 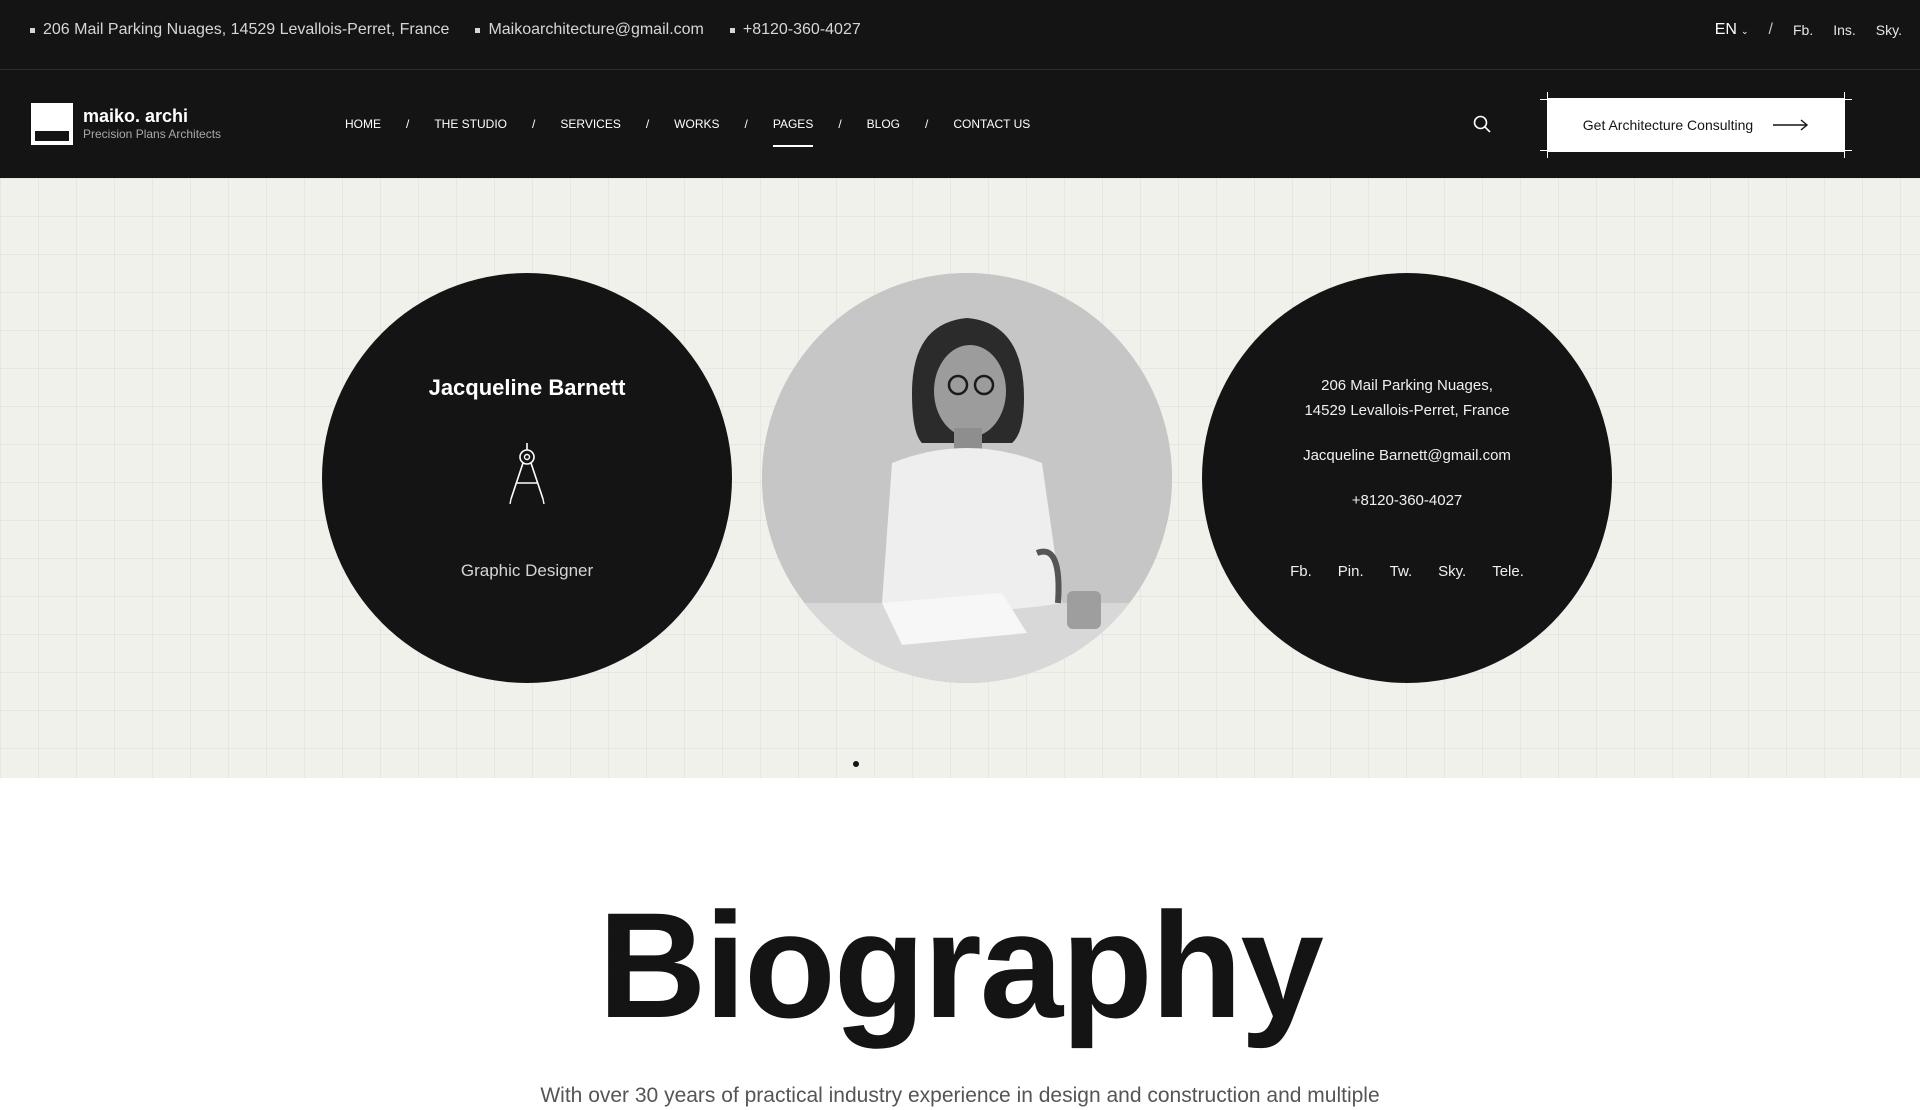 I want to click on language-label: EN, so click(x=1726, y=30).